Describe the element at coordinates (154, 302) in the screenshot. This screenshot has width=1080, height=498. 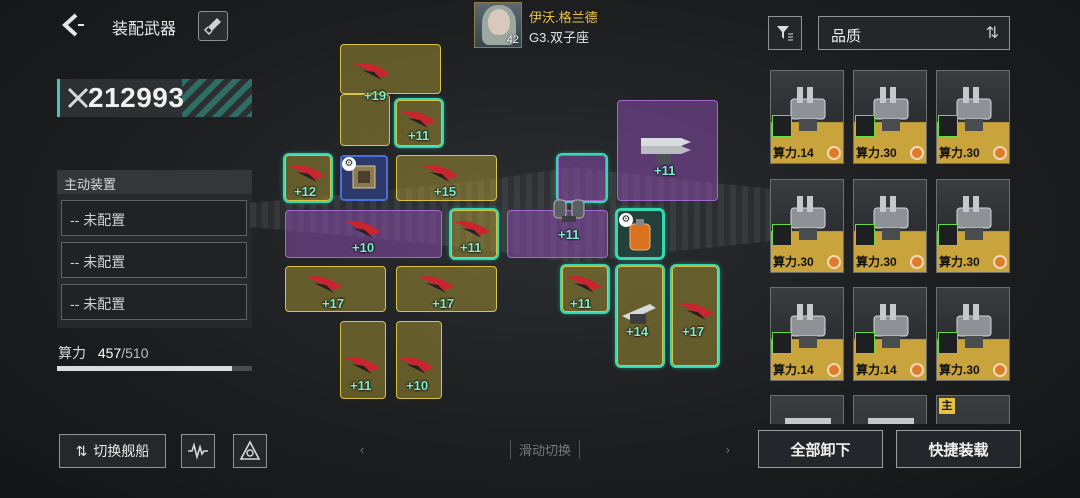
I see `active-slot-3: -- 未配置` at that location.